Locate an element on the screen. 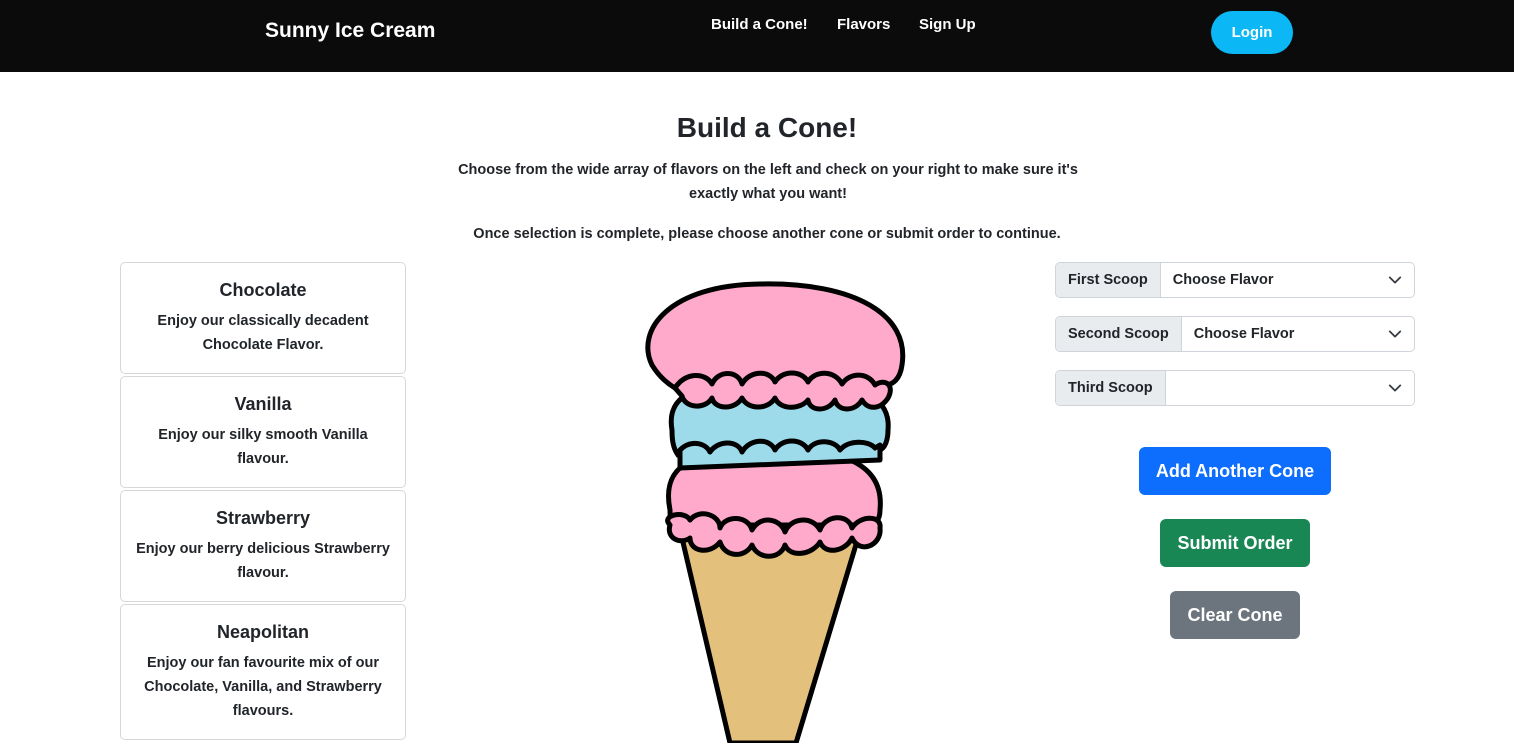 The image size is (1514, 743). second-scoop-select: Second Scoop Choose Flavor is located at coordinates (1235, 334).